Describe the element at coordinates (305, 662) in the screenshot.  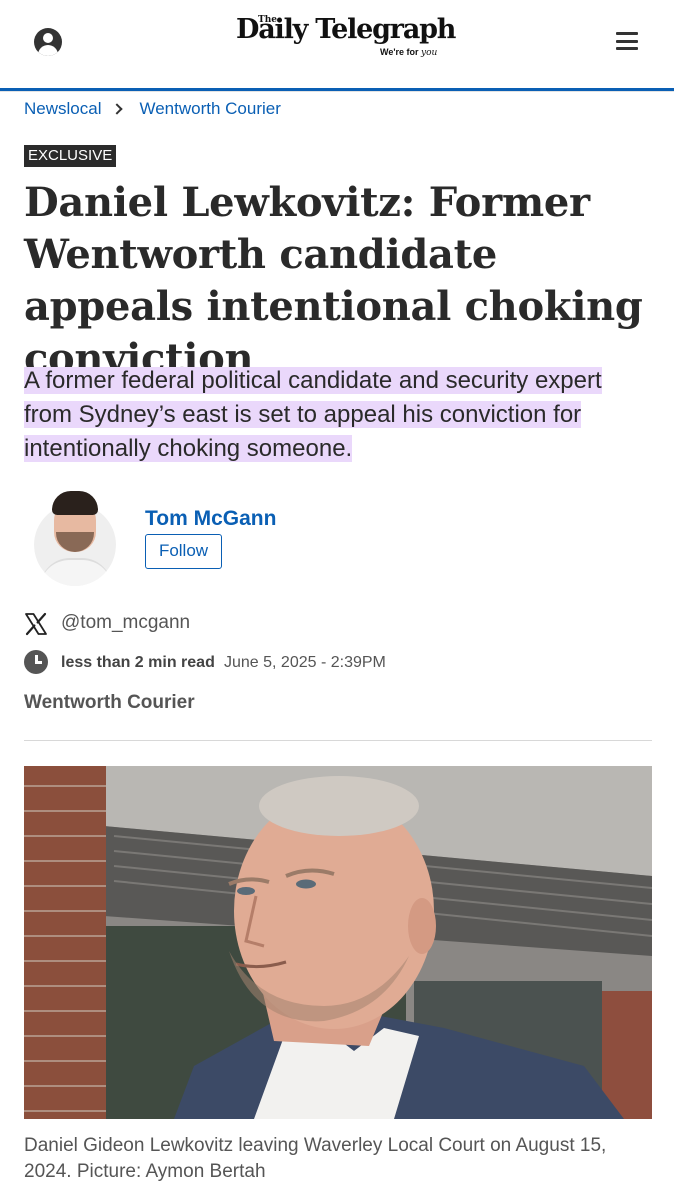
I see `publish-date: June 5, 2025 - 2:39PM` at that location.